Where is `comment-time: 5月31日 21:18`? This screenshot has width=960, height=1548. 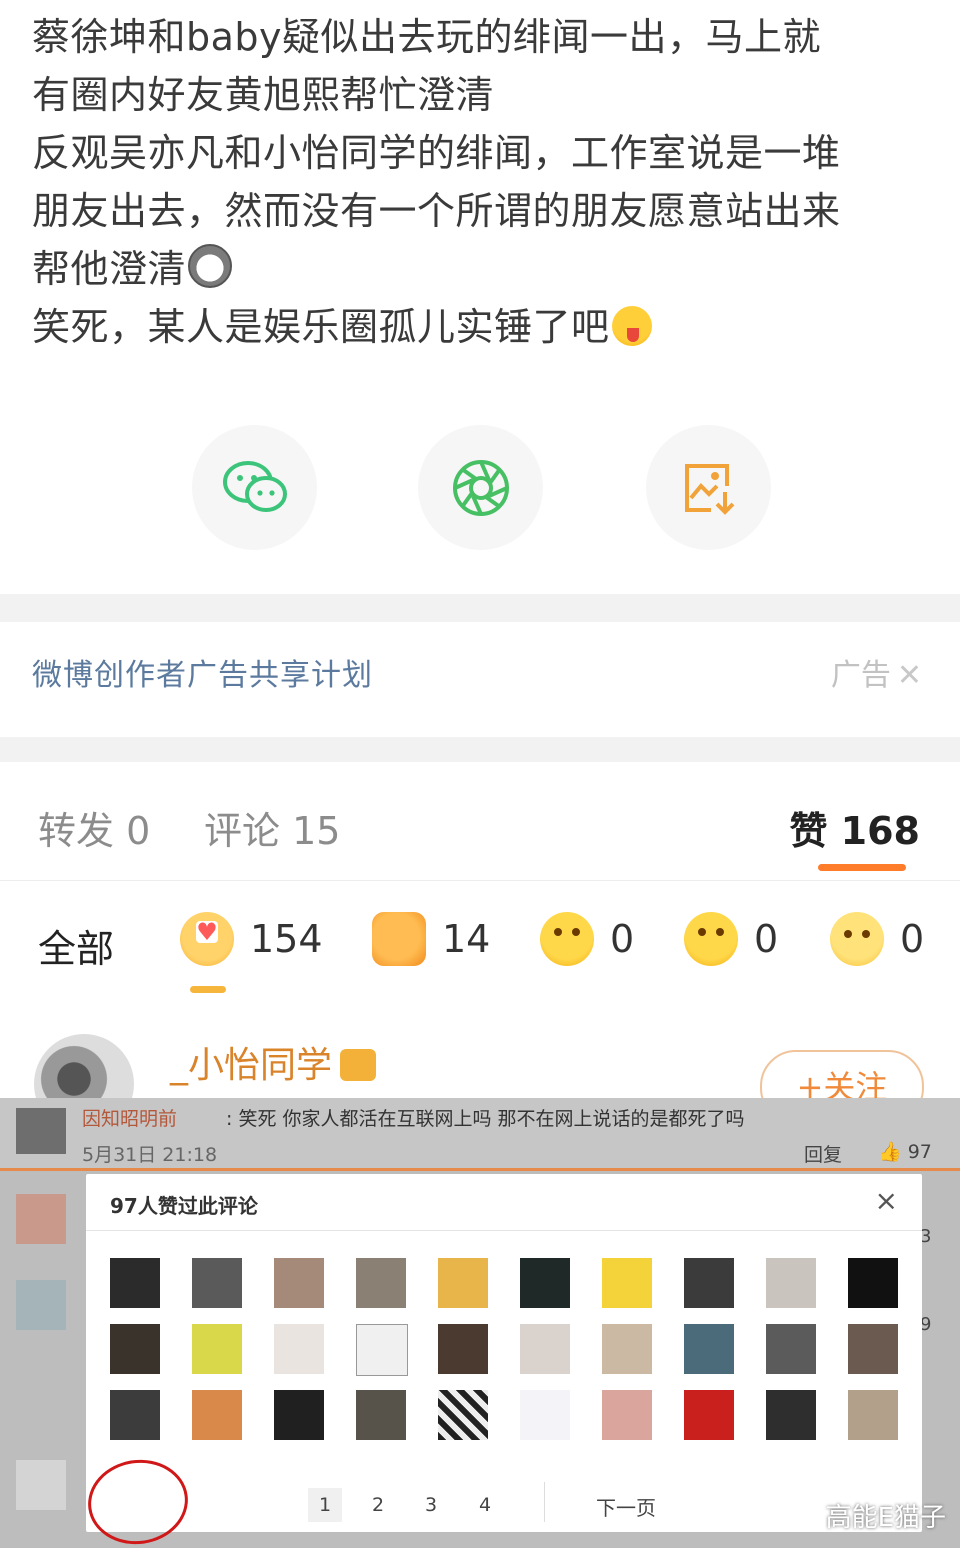
comment-time: 5月31日 21:18 is located at coordinates (150, 1155).